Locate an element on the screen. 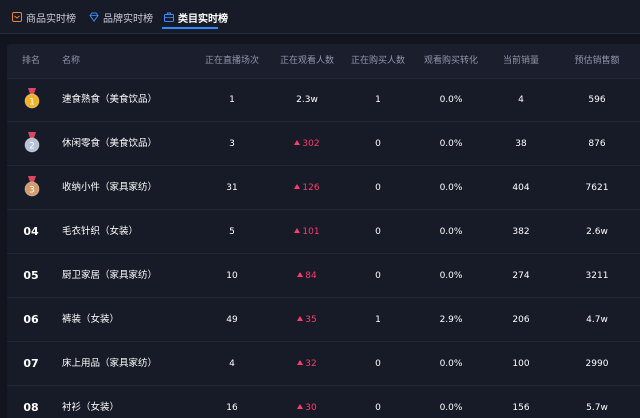  rank-number: 1 is located at coordinates (32, 103).